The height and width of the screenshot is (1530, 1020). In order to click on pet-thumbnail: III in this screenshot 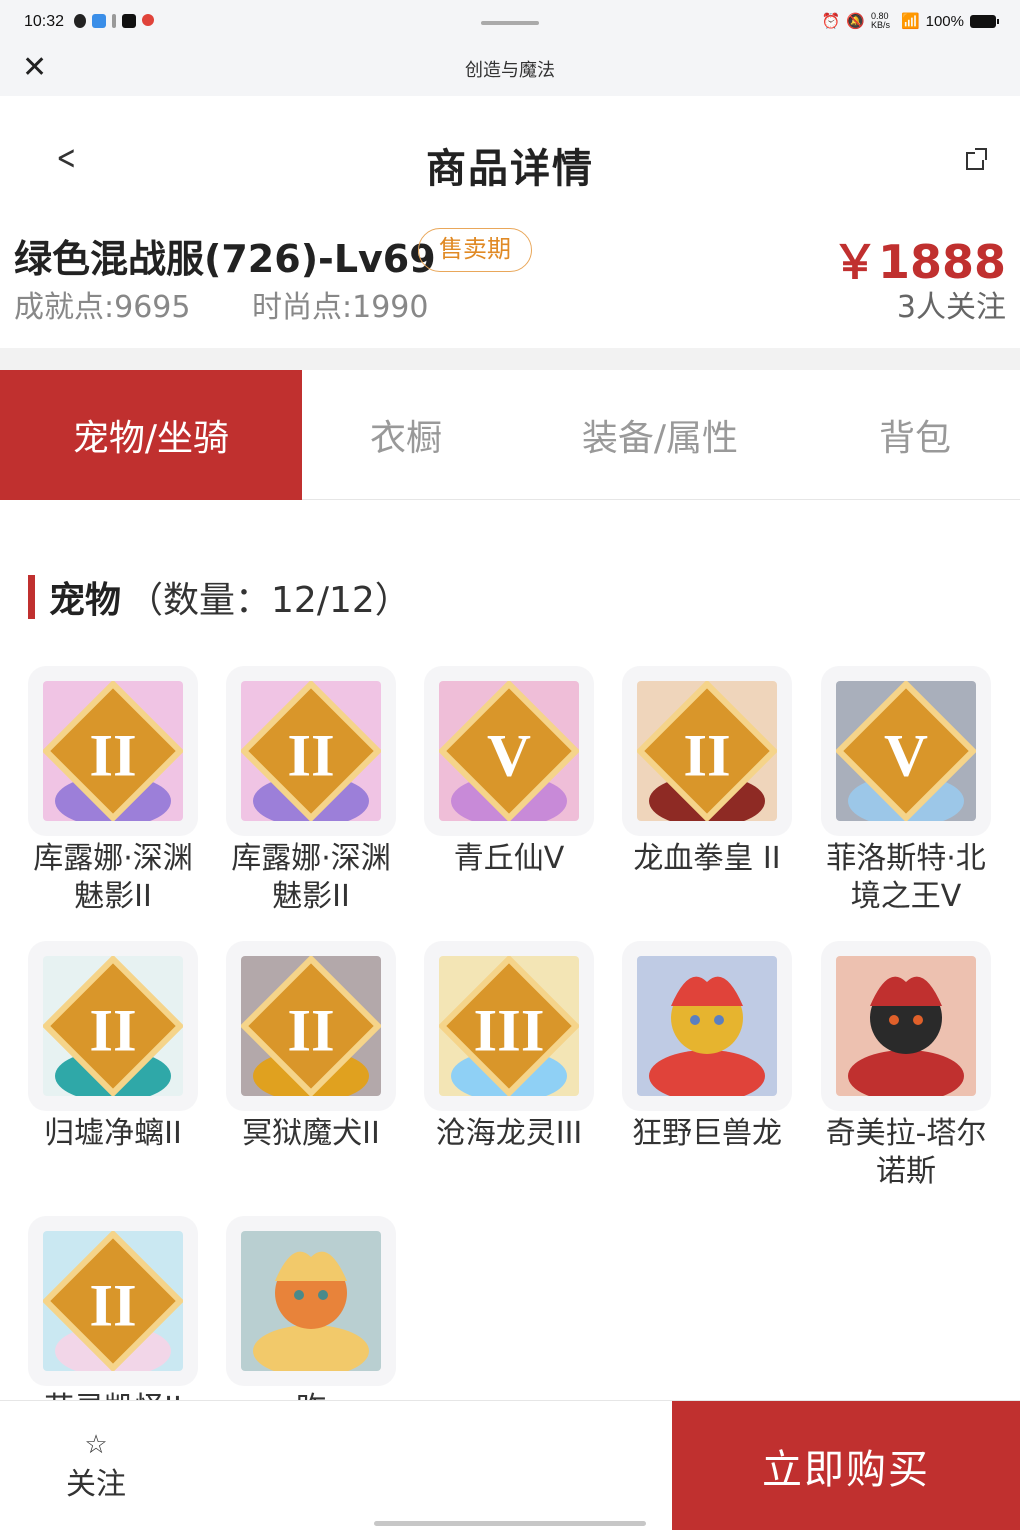, I will do `click(509, 1026)`.